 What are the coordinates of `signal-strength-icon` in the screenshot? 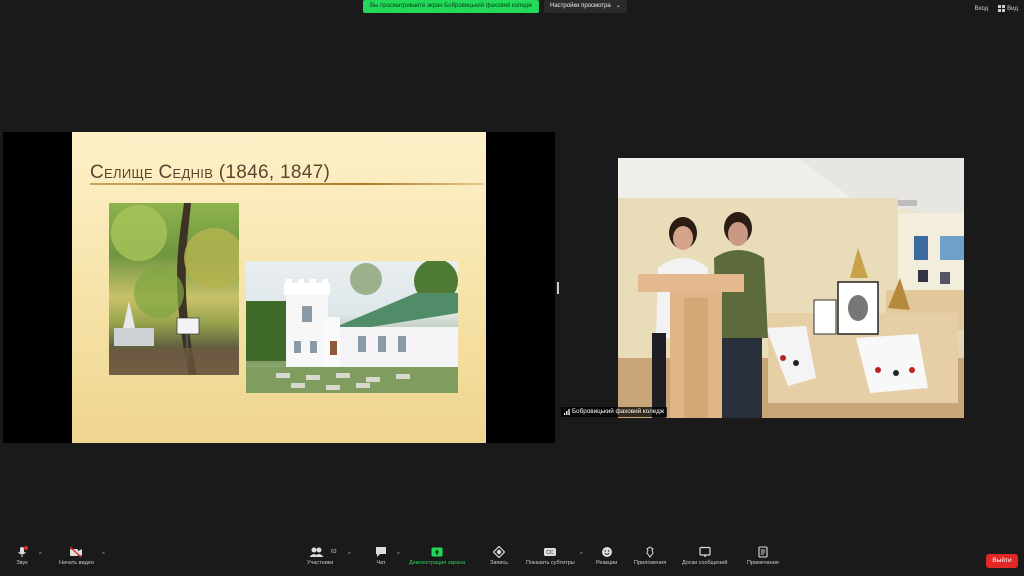 It's located at (567, 412).